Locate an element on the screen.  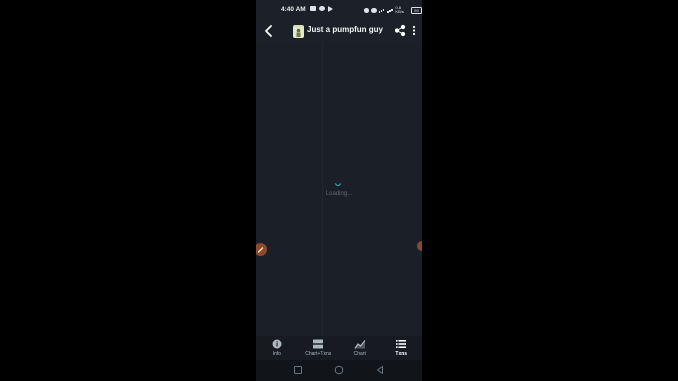
alarm-icon is located at coordinates (367, 10).